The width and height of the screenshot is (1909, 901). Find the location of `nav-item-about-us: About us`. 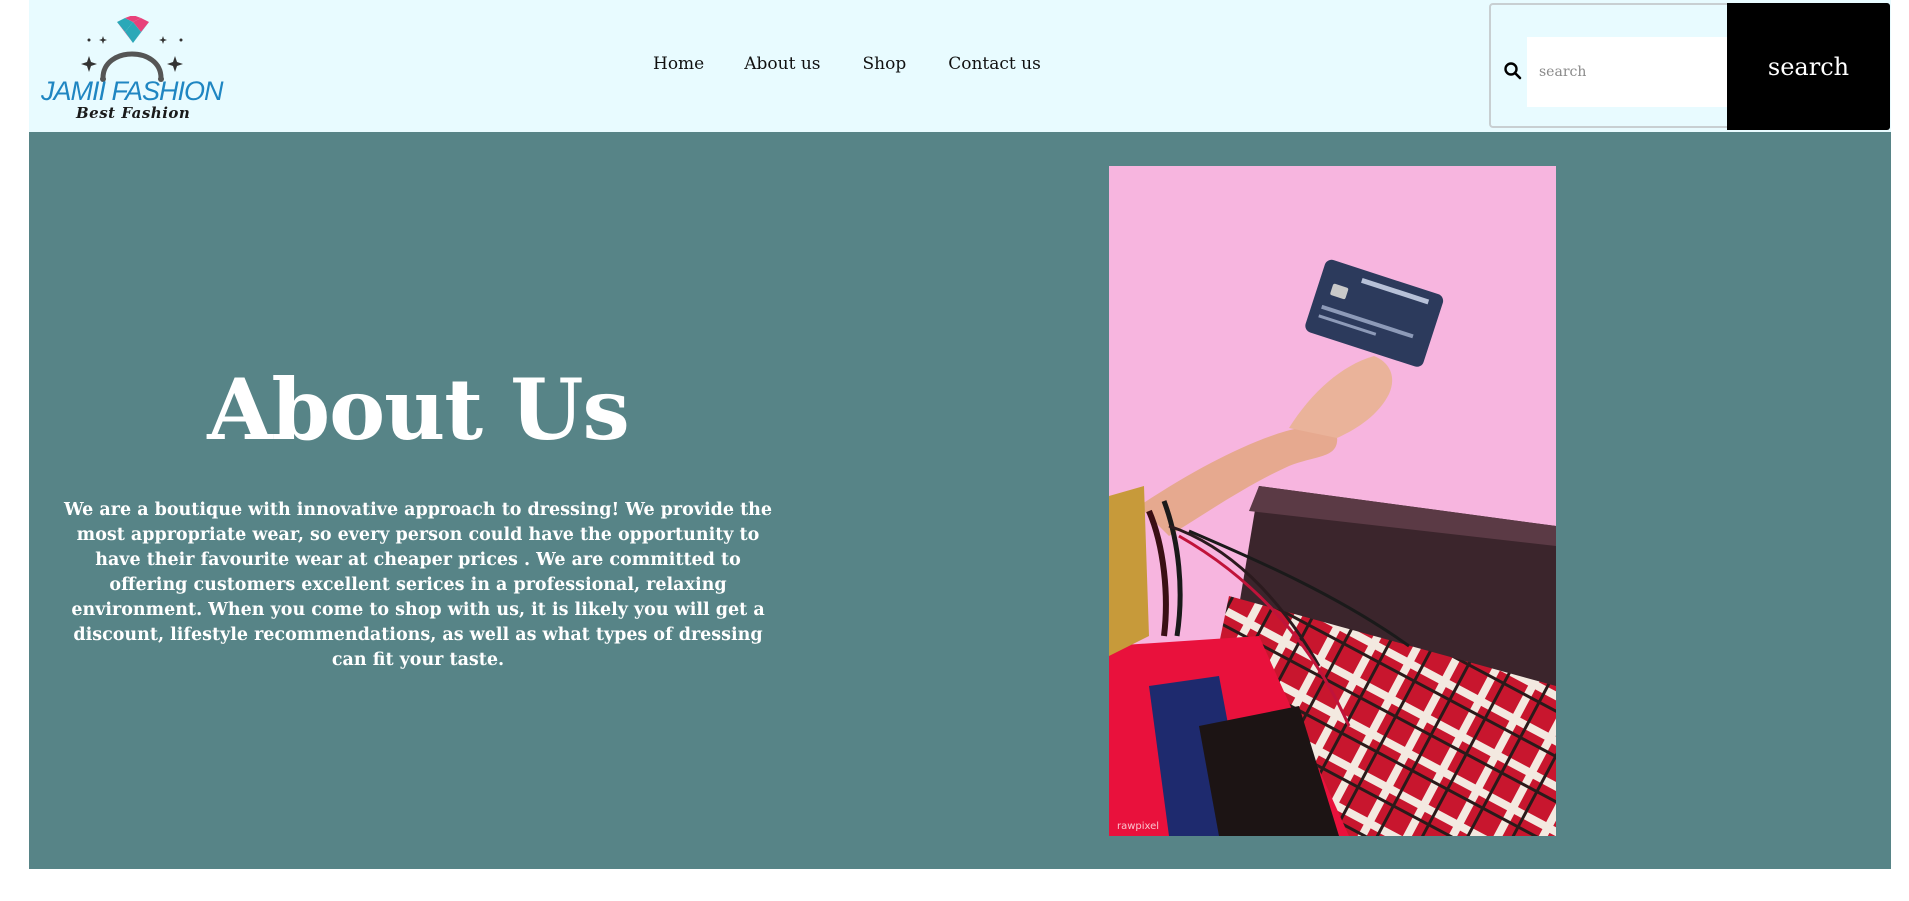

nav-item-about-us: About us is located at coordinates (782, 64).